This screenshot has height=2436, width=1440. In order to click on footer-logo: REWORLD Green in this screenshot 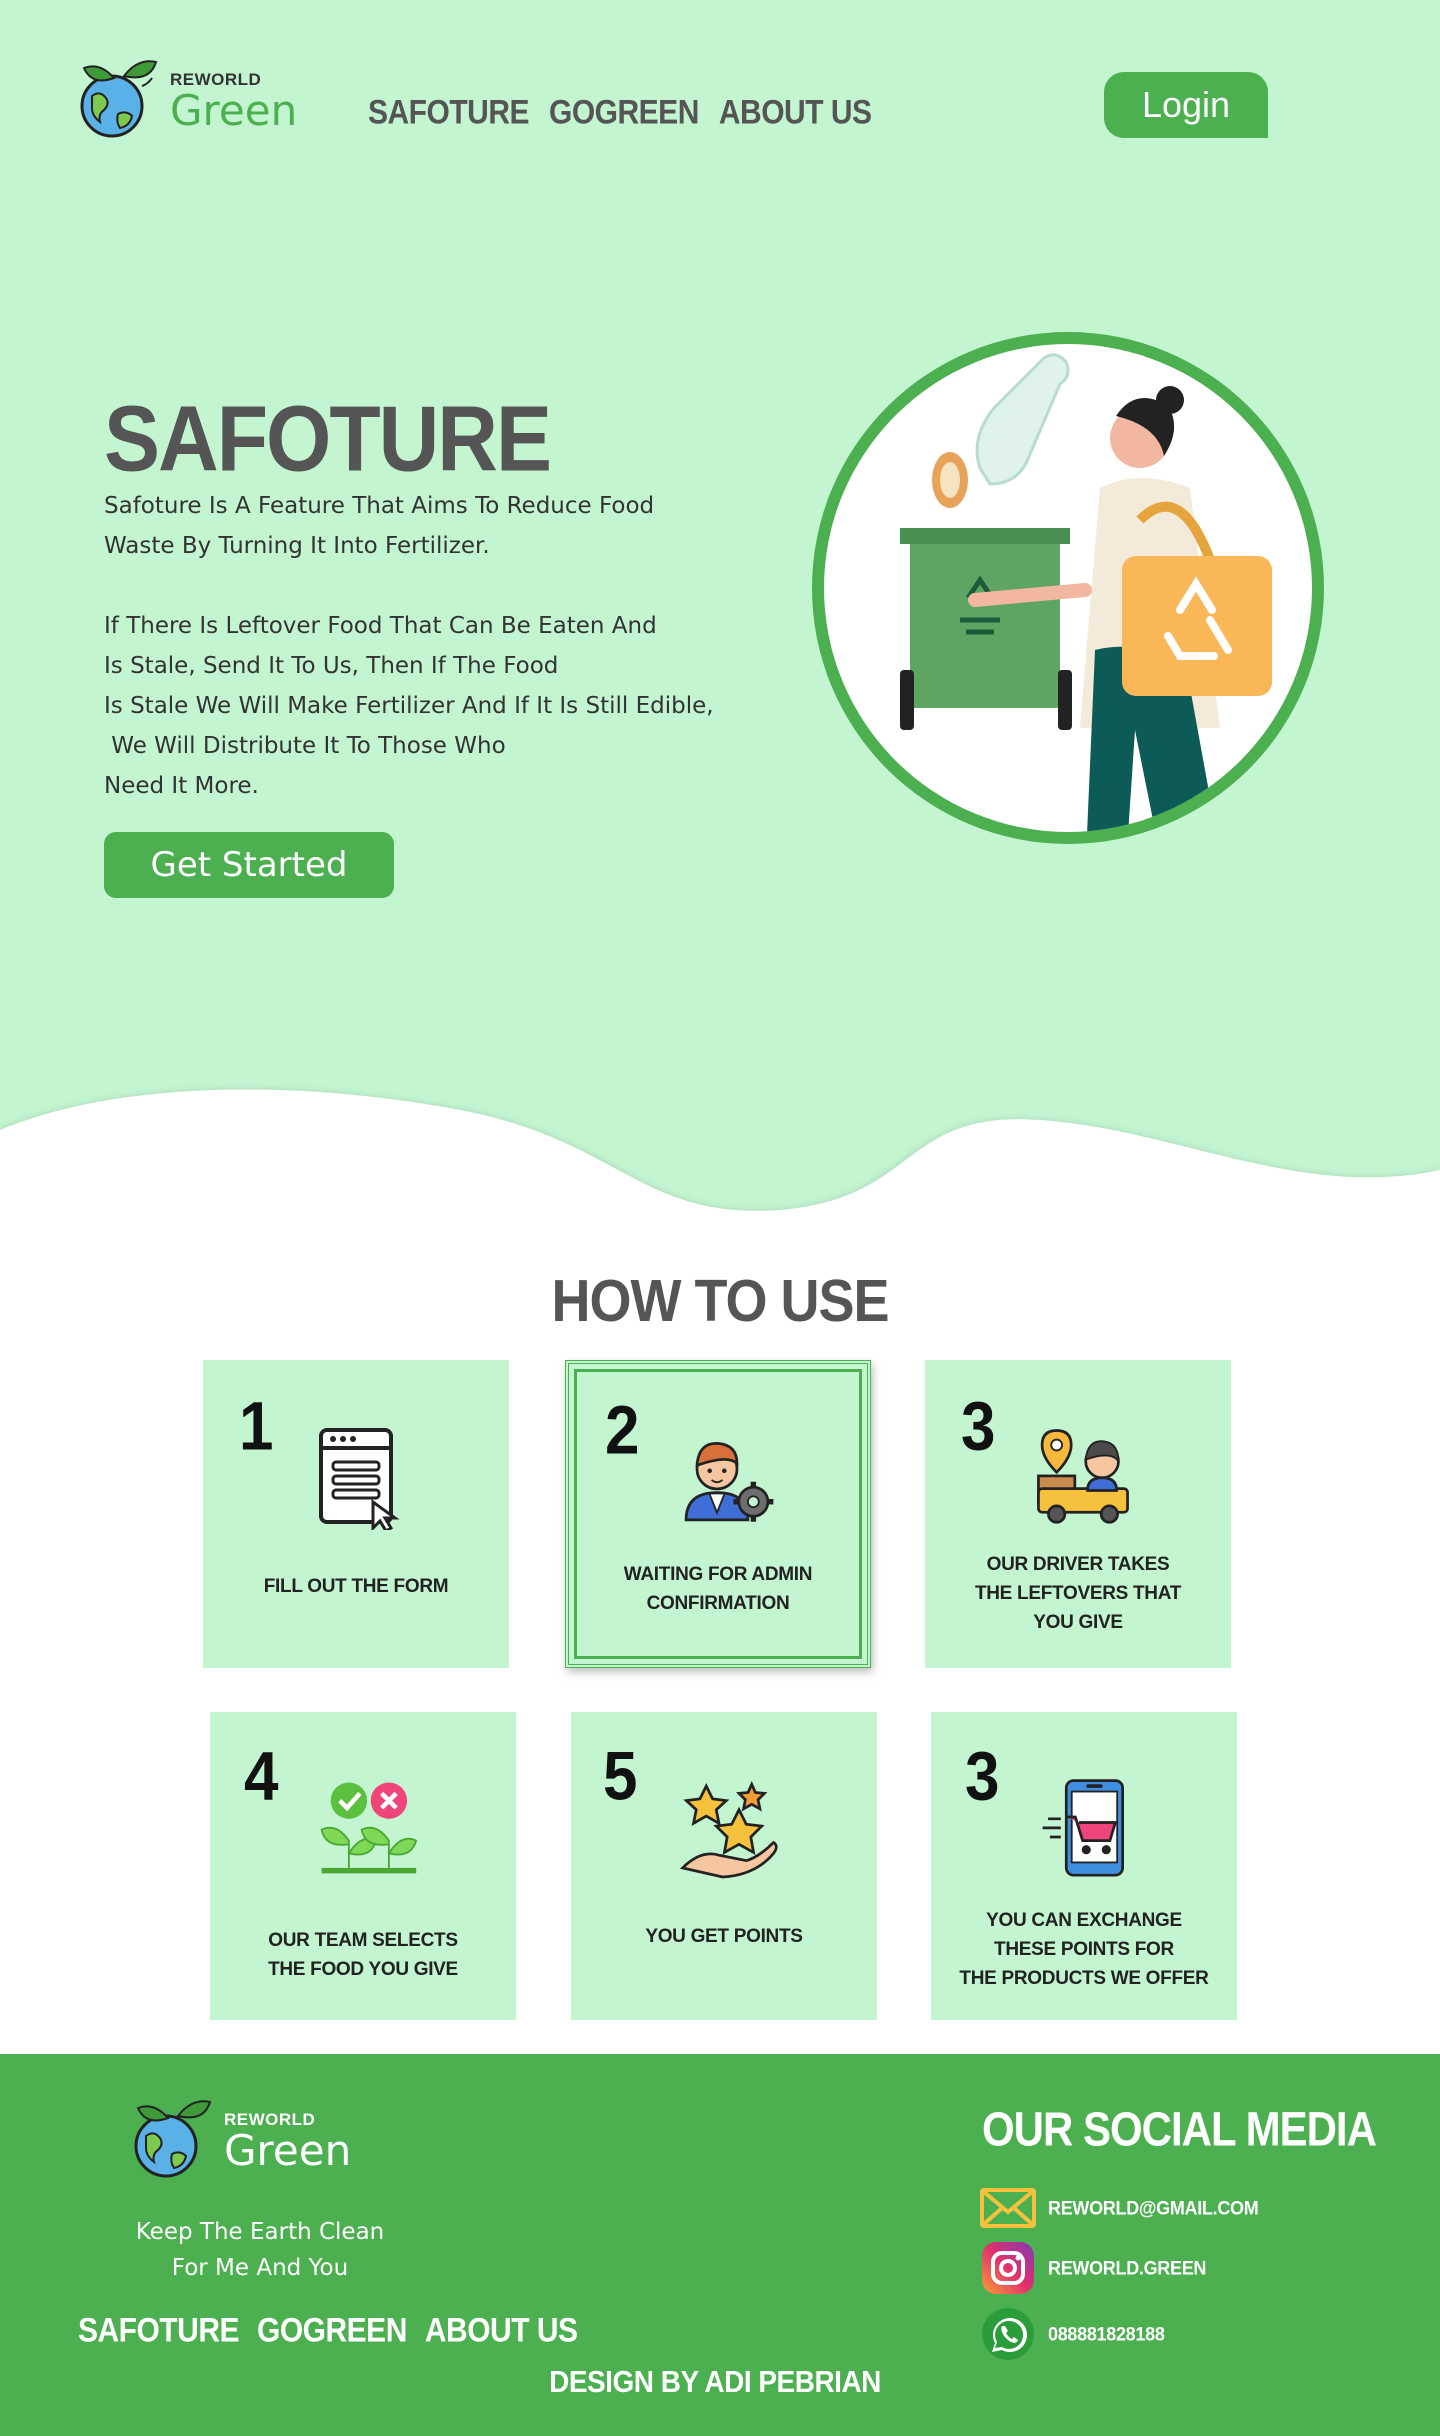, I will do `click(239, 2141)`.